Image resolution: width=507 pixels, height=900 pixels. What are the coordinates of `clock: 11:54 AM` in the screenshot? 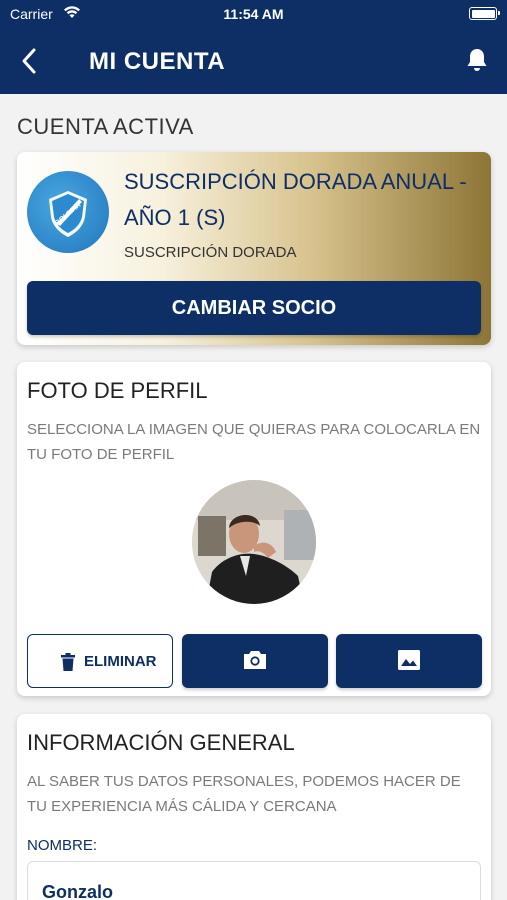 It's located at (253, 14).